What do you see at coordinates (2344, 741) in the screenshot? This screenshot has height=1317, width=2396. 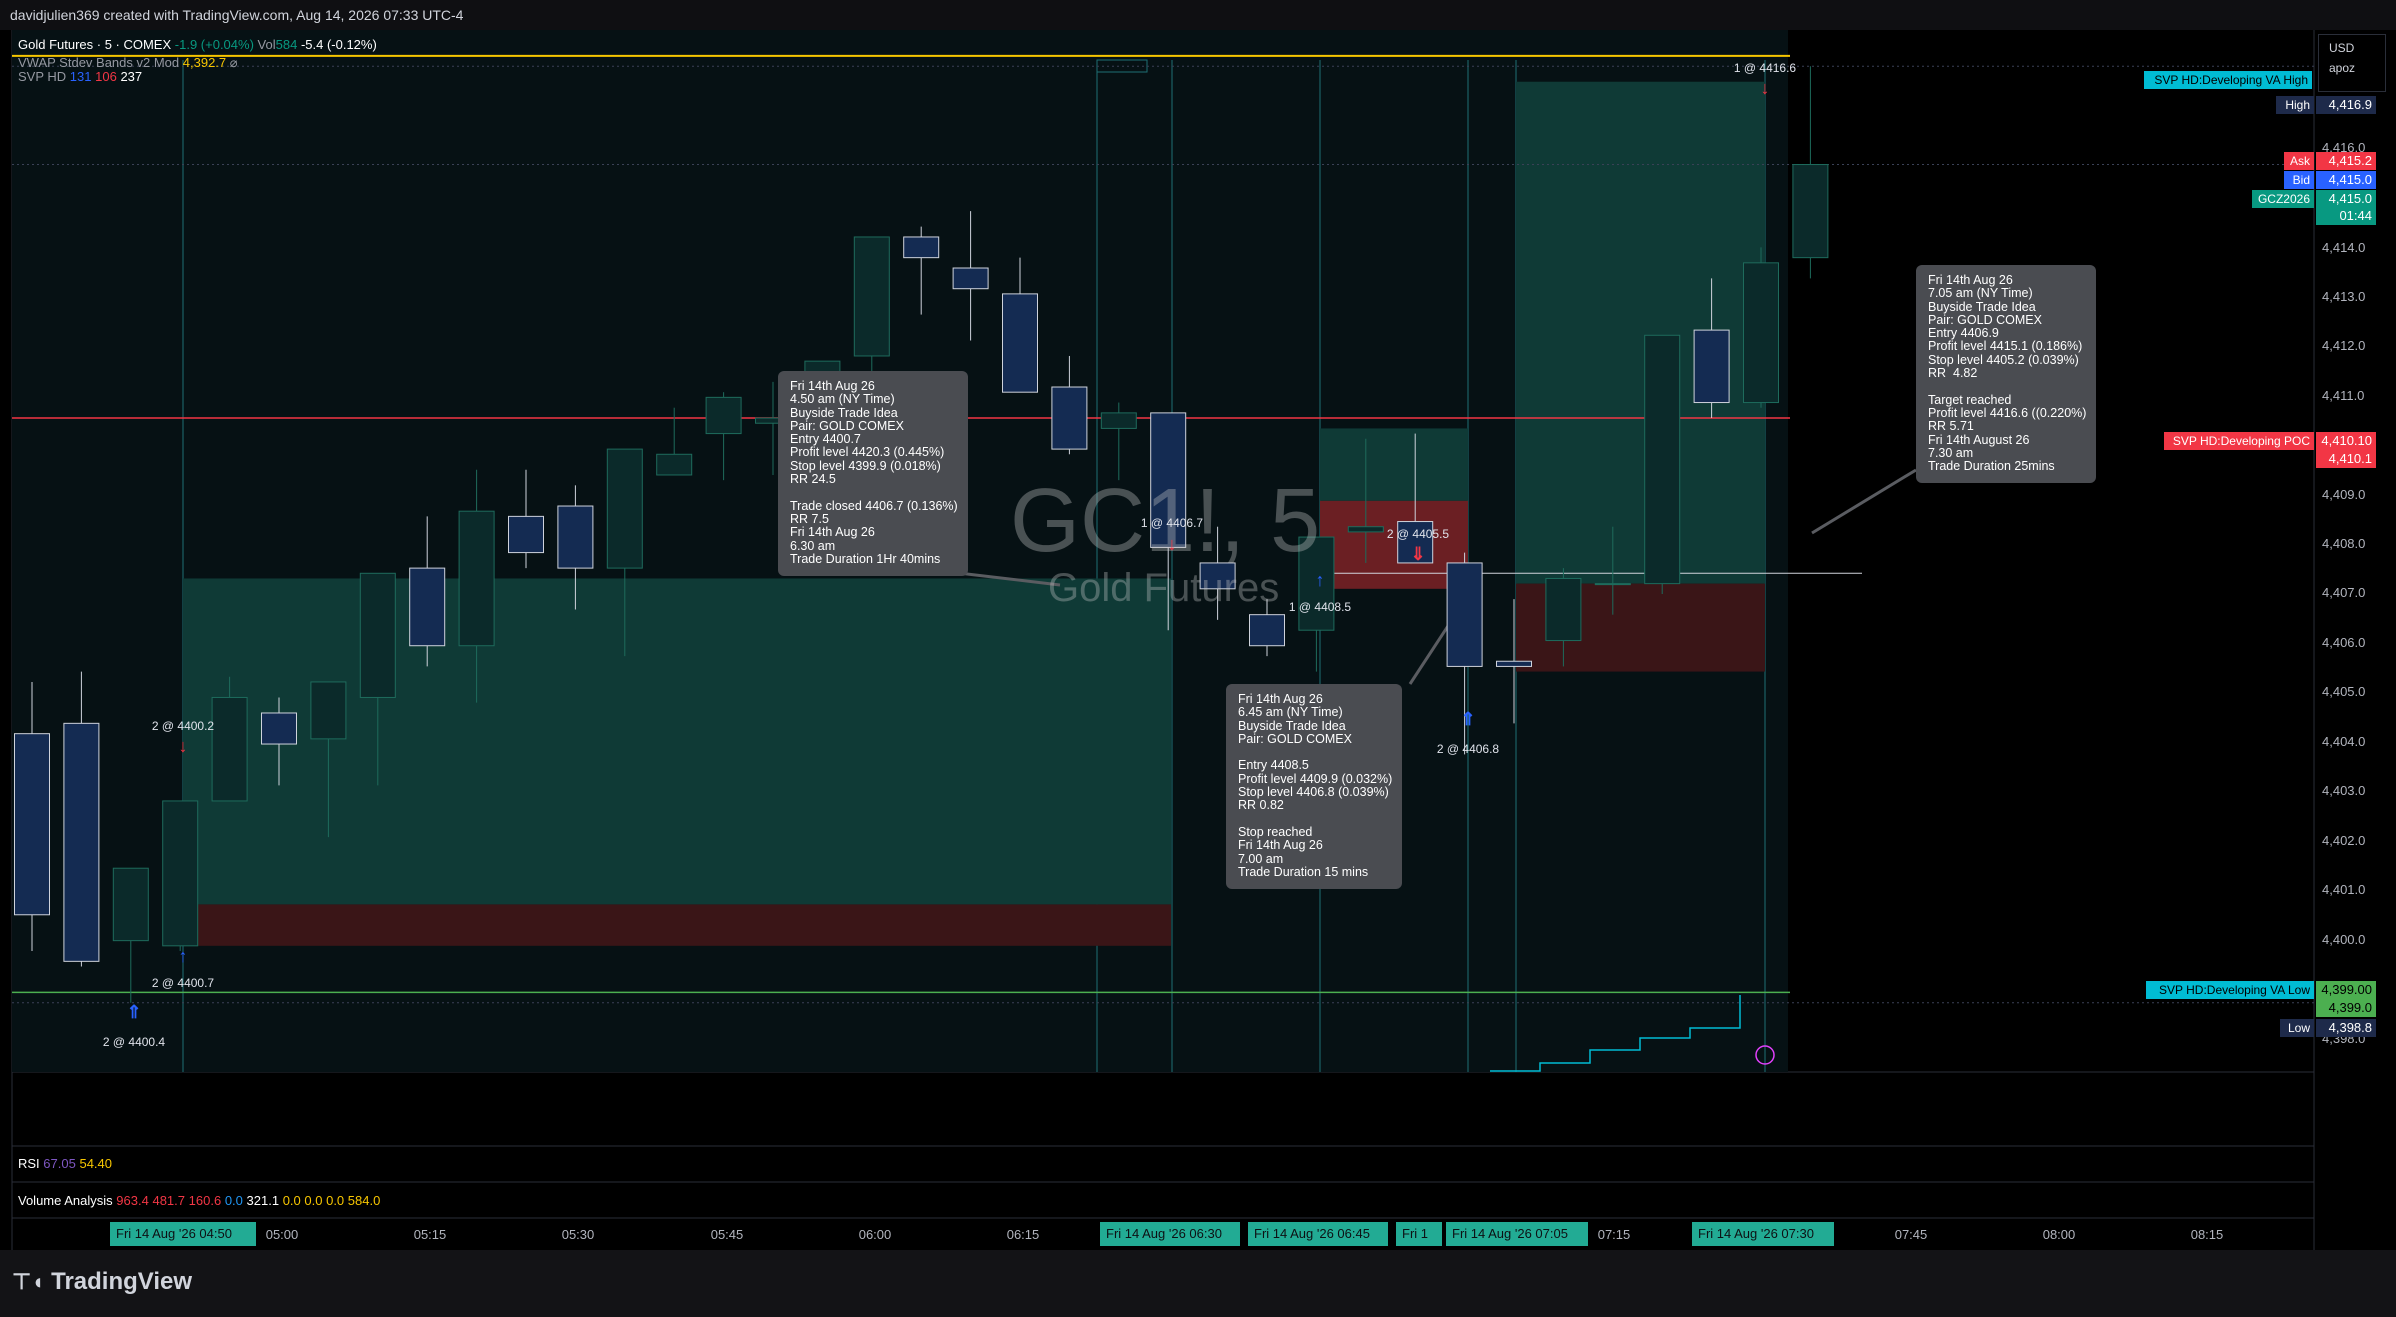 I see `price-tick: 4,404.0` at bounding box center [2344, 741].